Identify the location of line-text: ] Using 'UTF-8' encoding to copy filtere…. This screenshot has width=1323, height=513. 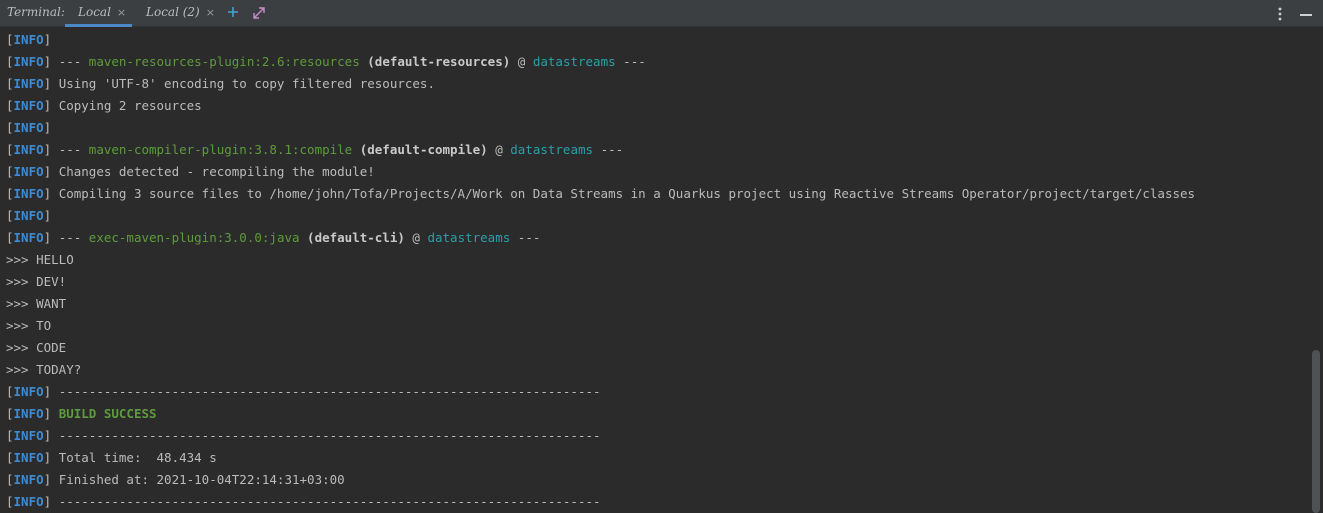
(239, 83).